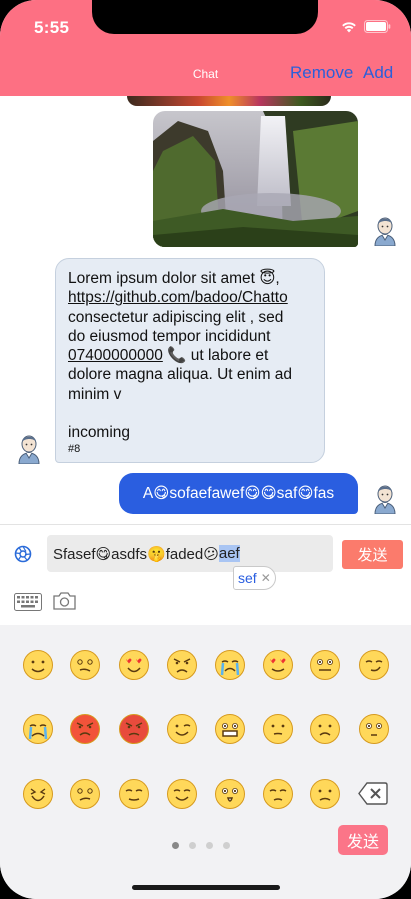 This screenshot has width=411, height=899. What do you see at coordinates (255, 179) in the screenshot?
I see `photo-message-waterfall` at bounding box center [255, 179].